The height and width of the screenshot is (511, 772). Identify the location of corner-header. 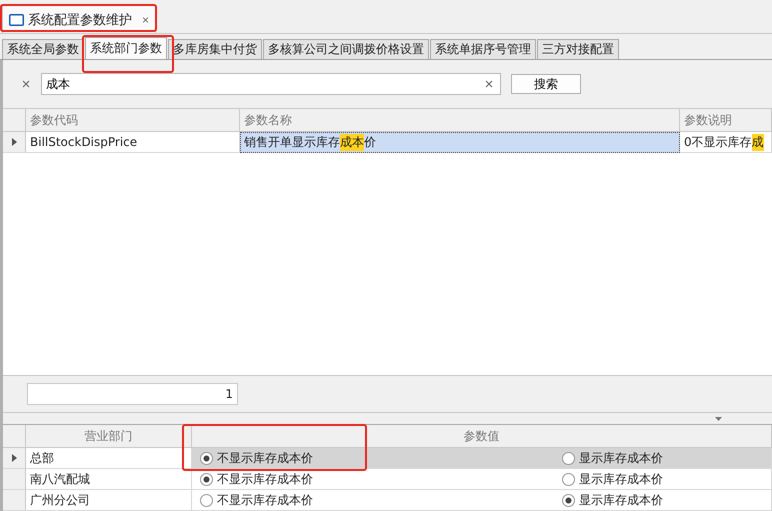
(14, 436).